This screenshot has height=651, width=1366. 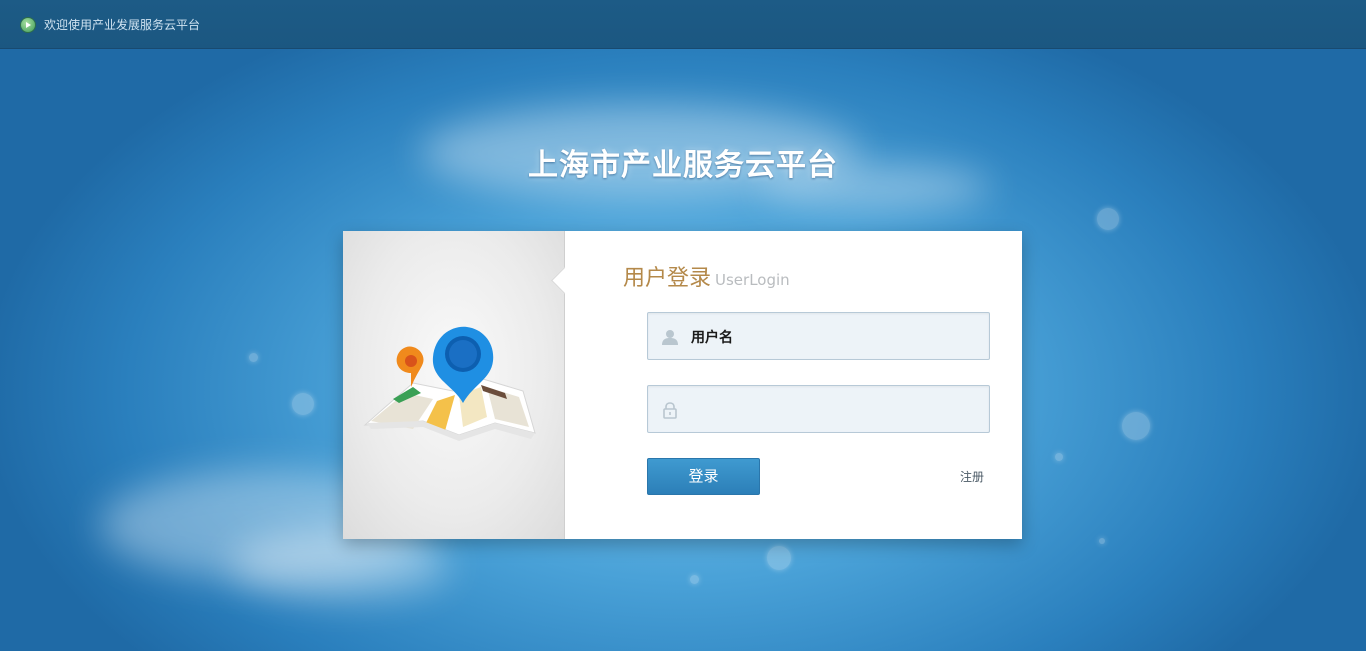 I want to click on cloud-decoration, so click(x=340, y=565).